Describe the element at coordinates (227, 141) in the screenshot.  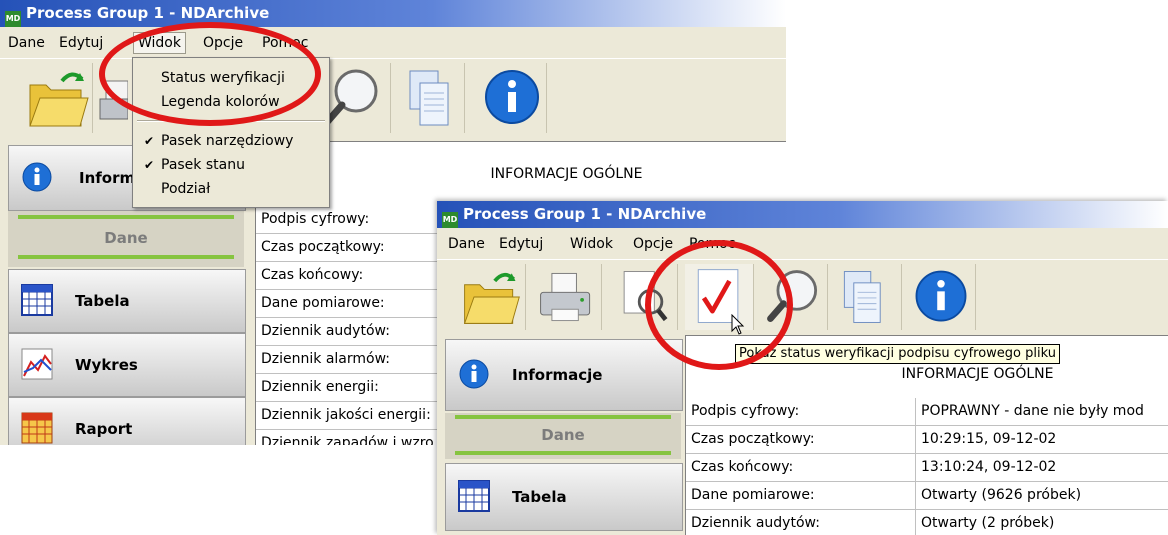
I see `menu-item-label: Pasek narzędziowy` at that location.